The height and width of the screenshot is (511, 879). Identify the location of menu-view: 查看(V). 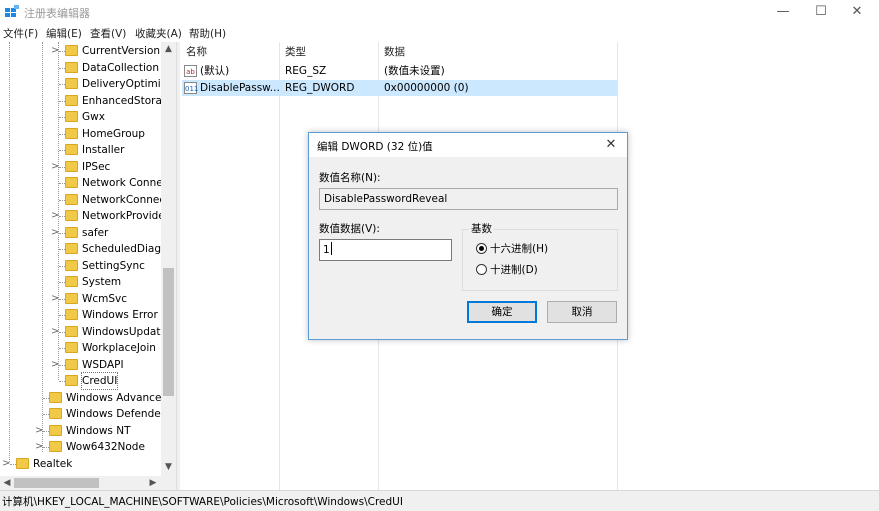
(108, 33).